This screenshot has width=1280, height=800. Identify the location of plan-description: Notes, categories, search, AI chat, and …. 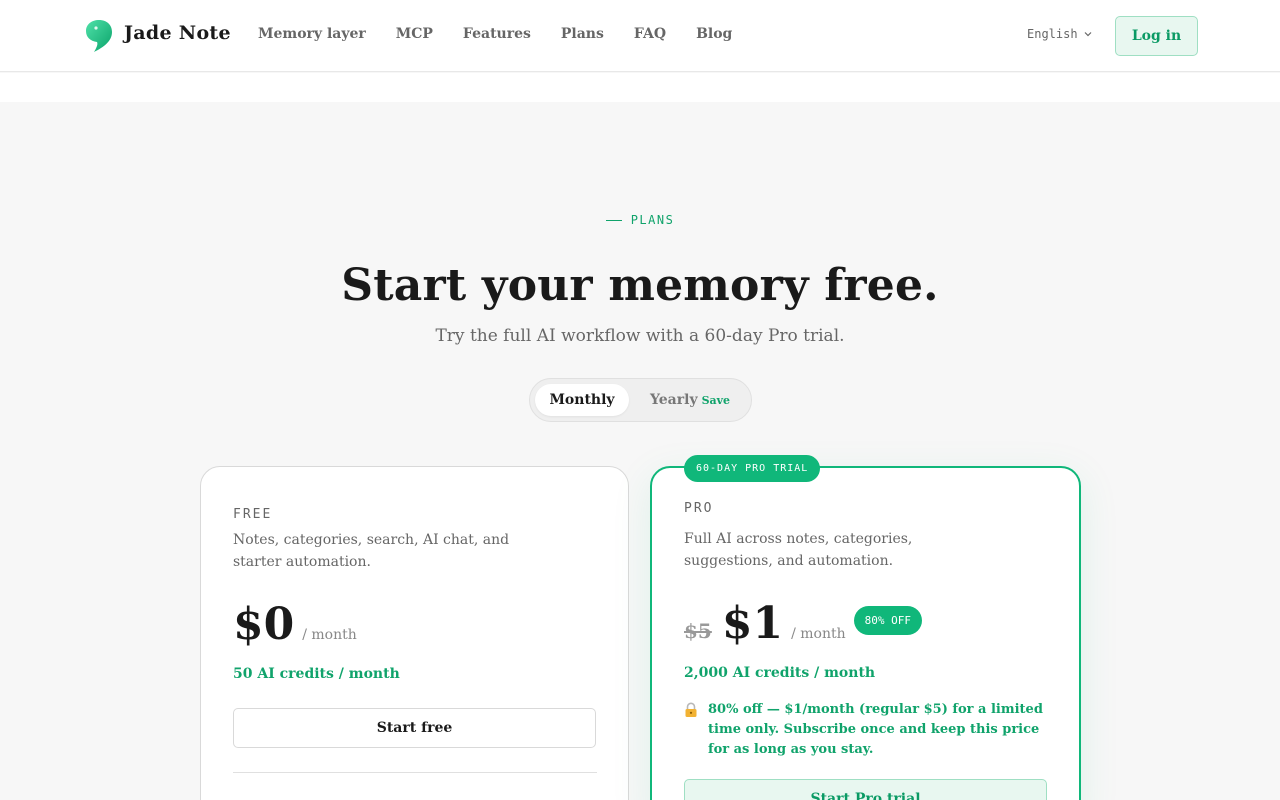
(371, 551).